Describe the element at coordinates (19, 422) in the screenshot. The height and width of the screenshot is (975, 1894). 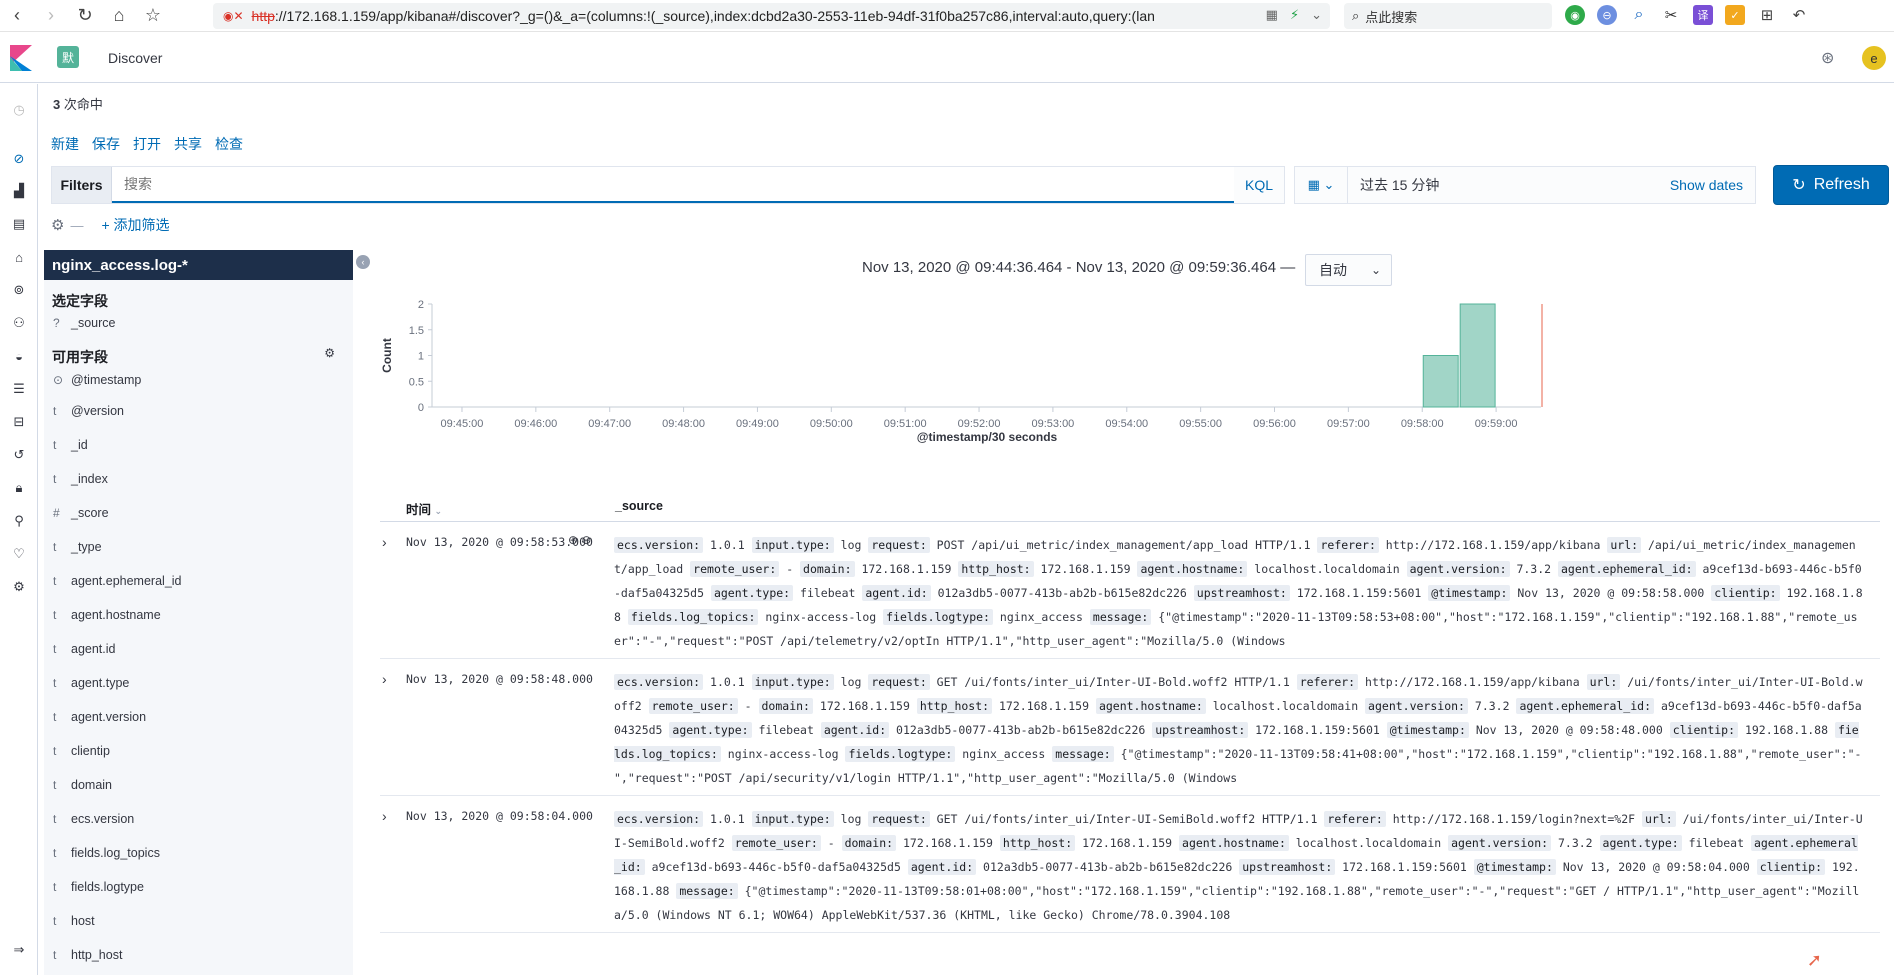
I see `apm-icon: ⊟` at that location.